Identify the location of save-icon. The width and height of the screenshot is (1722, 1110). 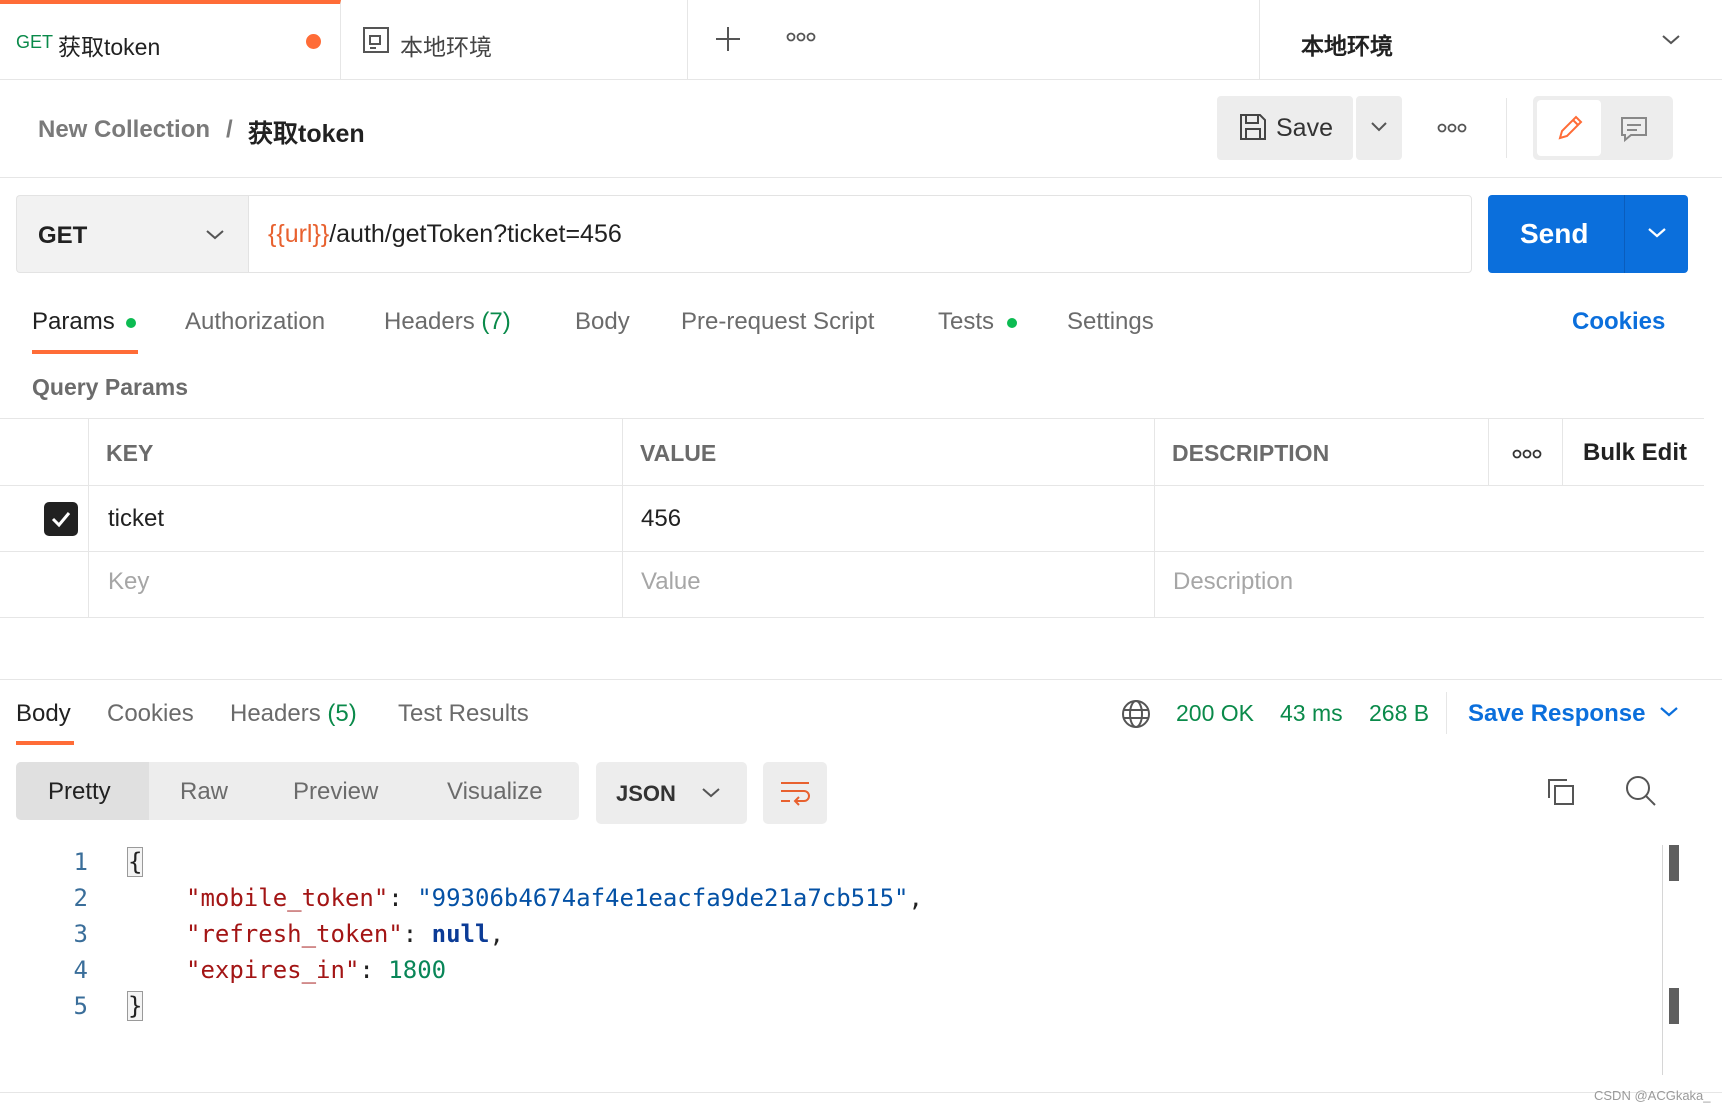
(1253, 127).